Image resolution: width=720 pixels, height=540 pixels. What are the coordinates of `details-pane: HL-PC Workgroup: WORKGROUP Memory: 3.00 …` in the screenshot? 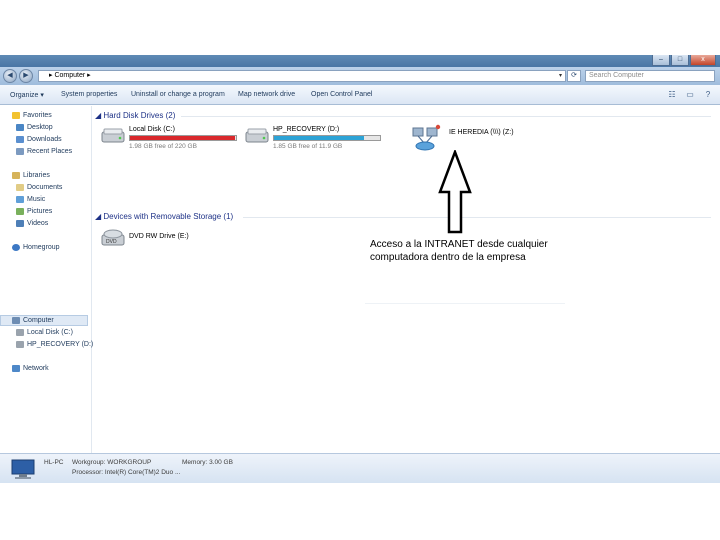 It's located at (360, 468).